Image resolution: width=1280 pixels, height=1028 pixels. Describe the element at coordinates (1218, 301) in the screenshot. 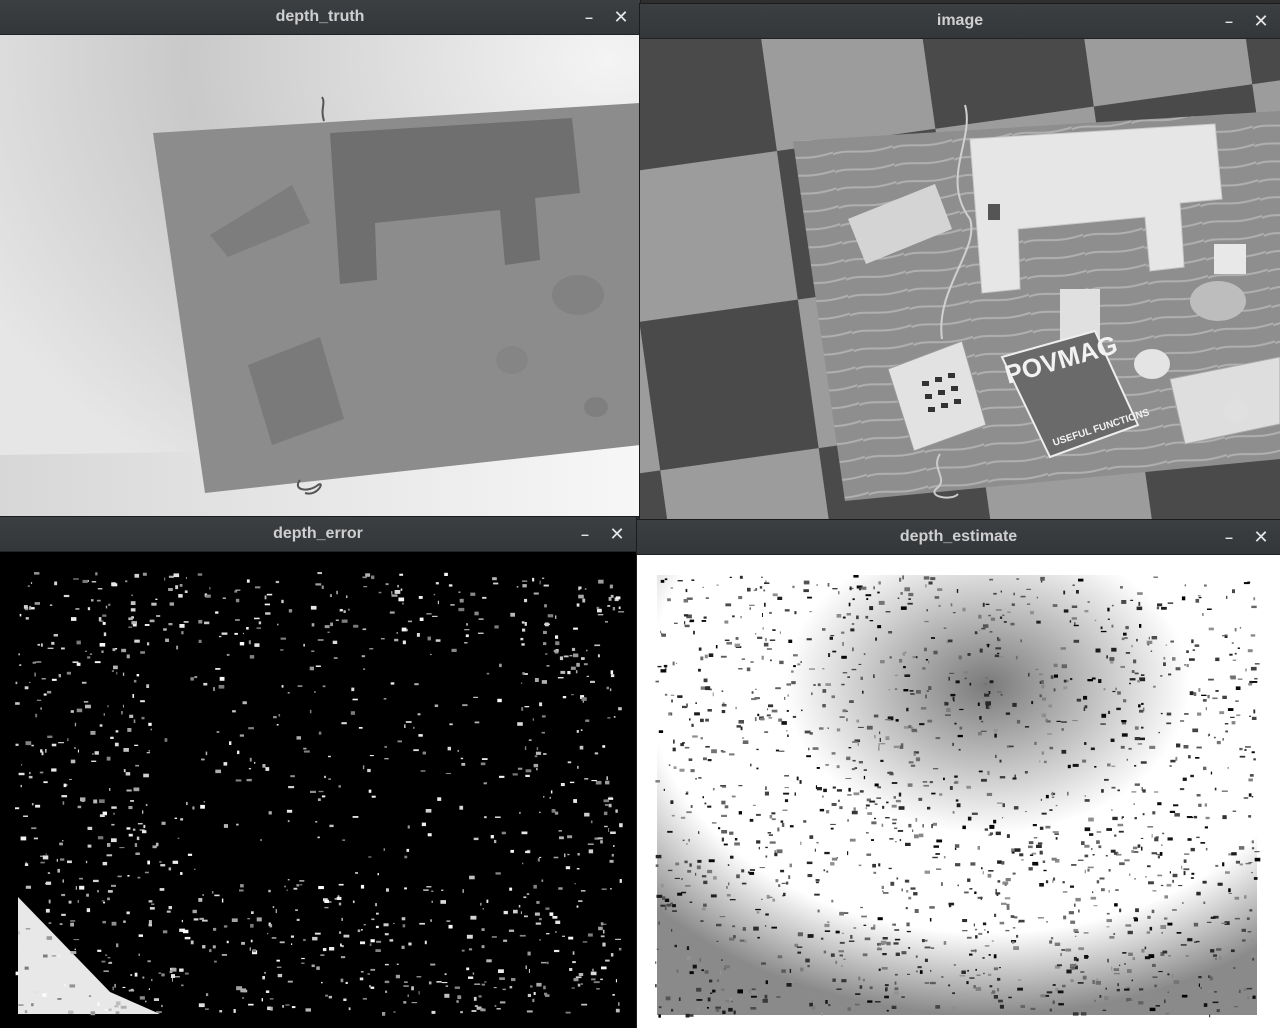

I see `can` at that location.